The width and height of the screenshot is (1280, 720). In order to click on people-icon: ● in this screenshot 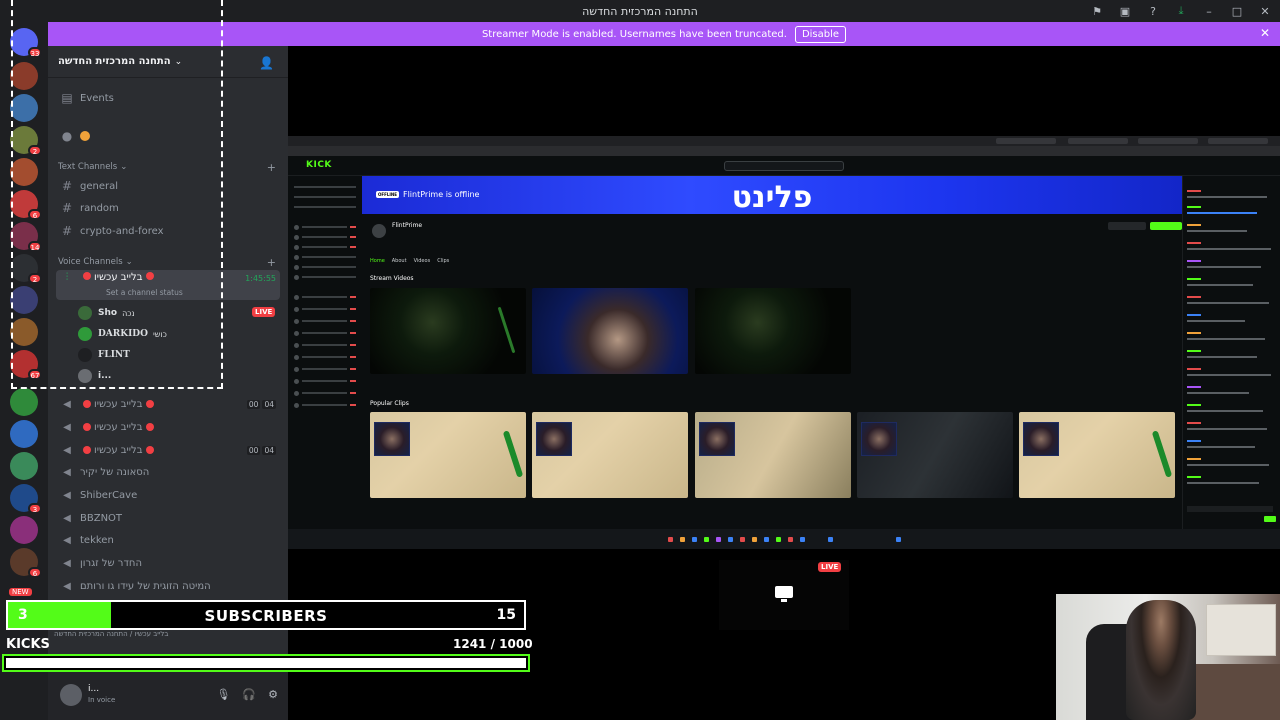, I will do `click(67, 136)`.